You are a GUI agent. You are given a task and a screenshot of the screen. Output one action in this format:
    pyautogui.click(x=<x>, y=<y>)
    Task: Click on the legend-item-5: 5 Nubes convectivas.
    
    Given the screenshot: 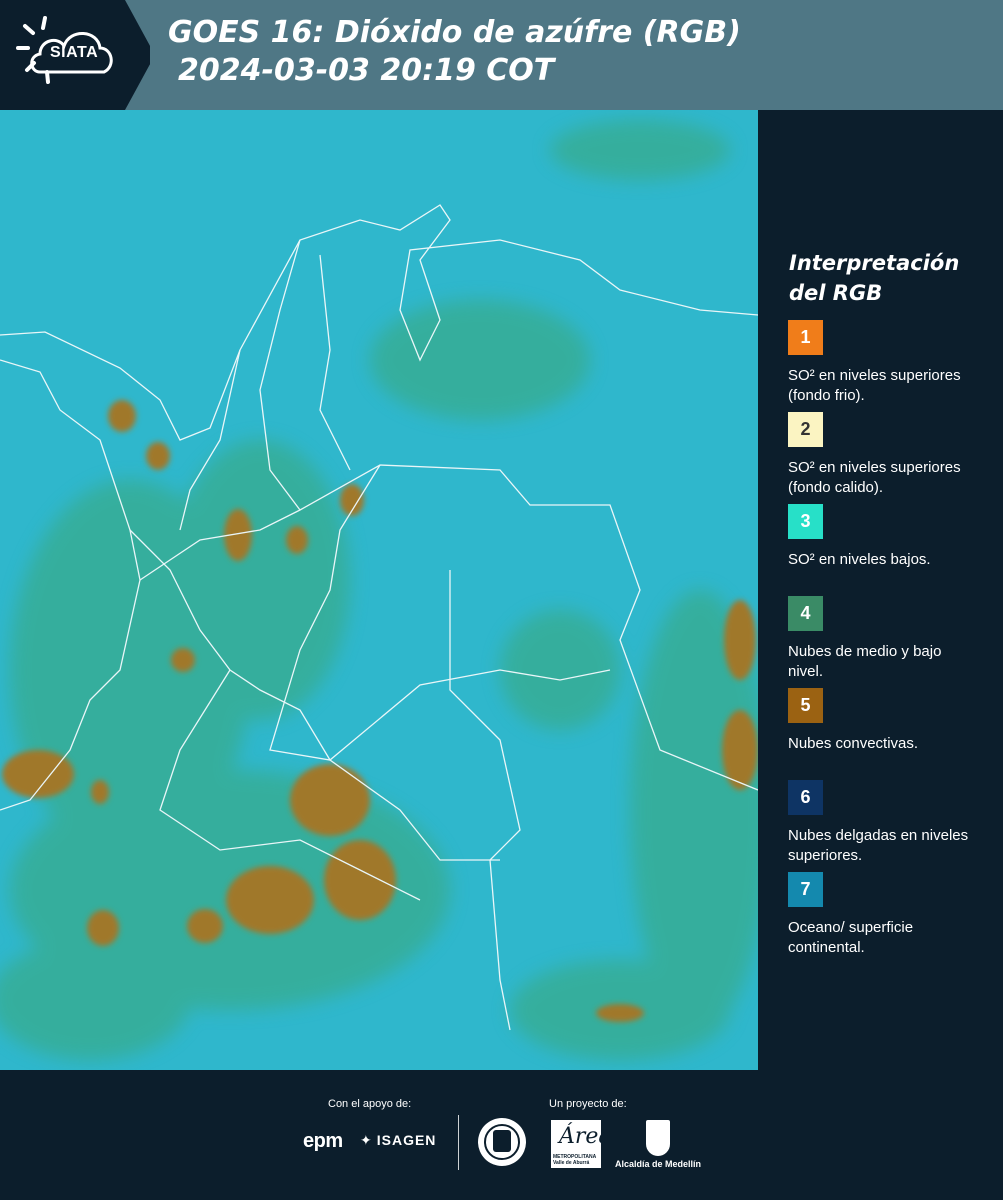 What is the action you would take?
    pyautogui.click(x=893, y=721)
    